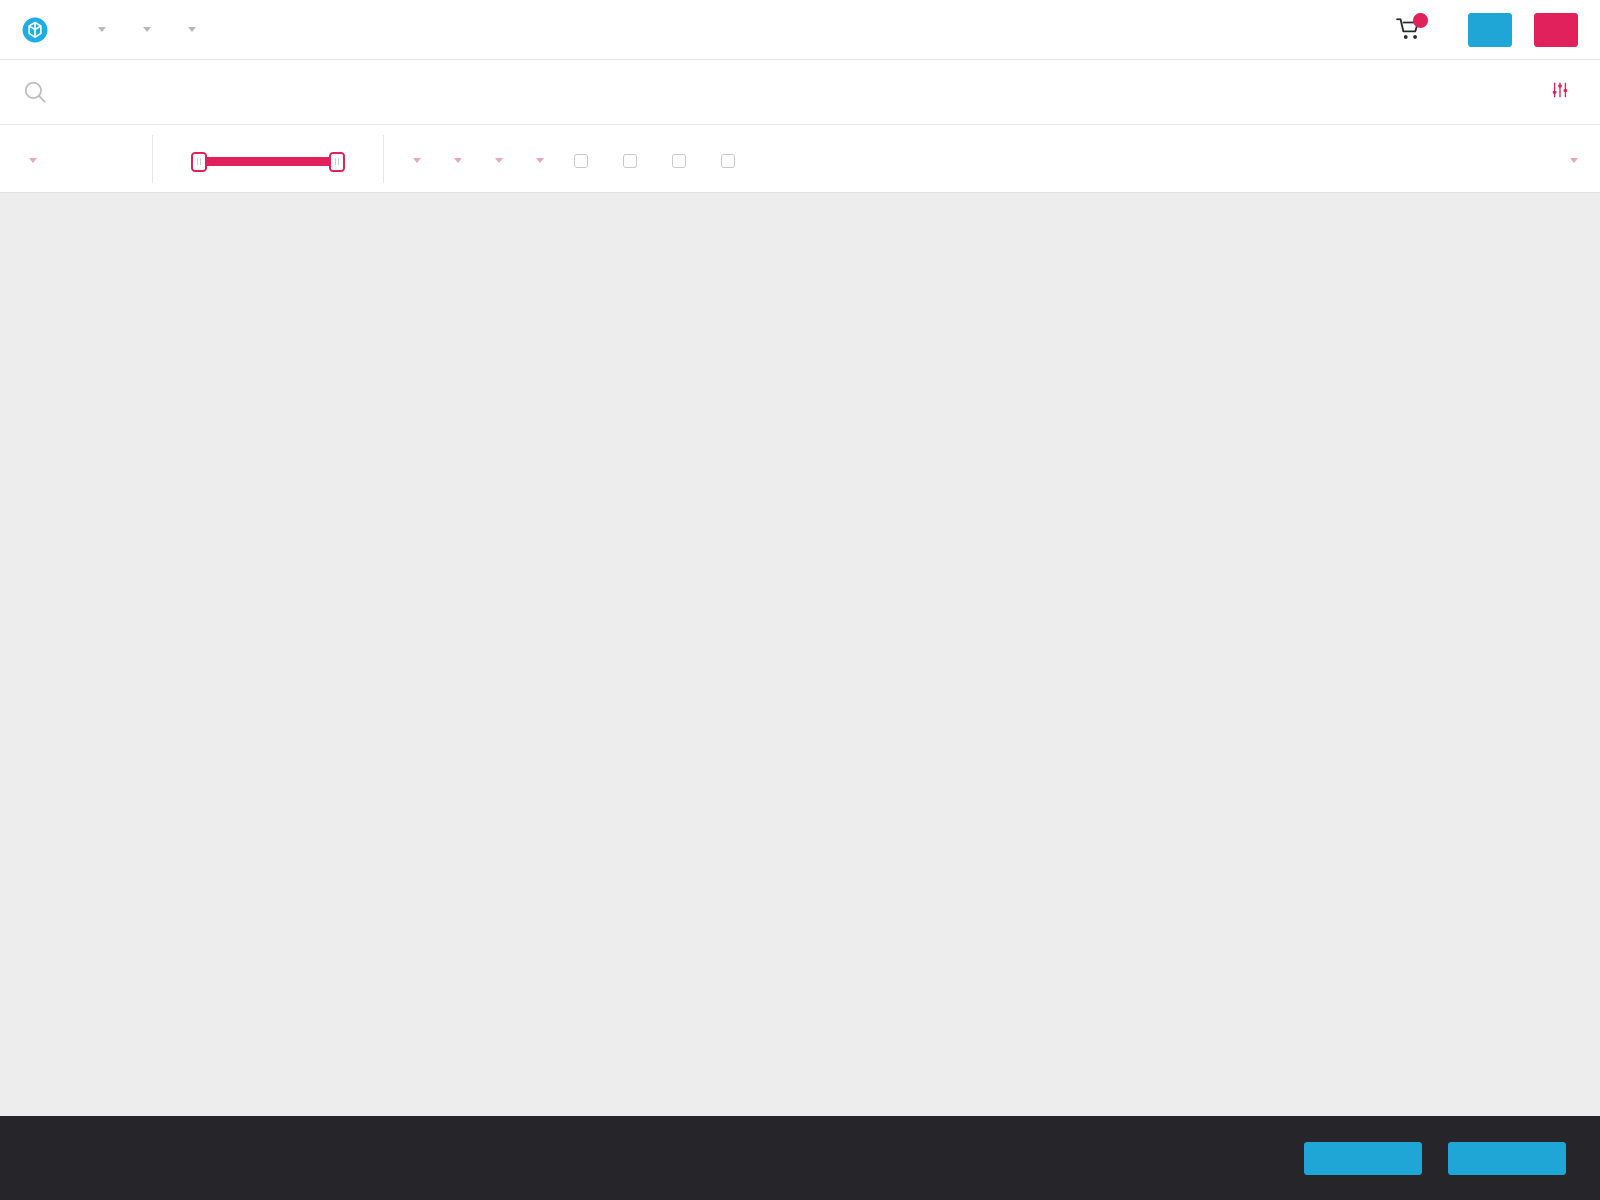 Image resolution: width=1600 pixels, height=1200 pixels. I want to click on filters-and-sort-button, so click(1564, 92).